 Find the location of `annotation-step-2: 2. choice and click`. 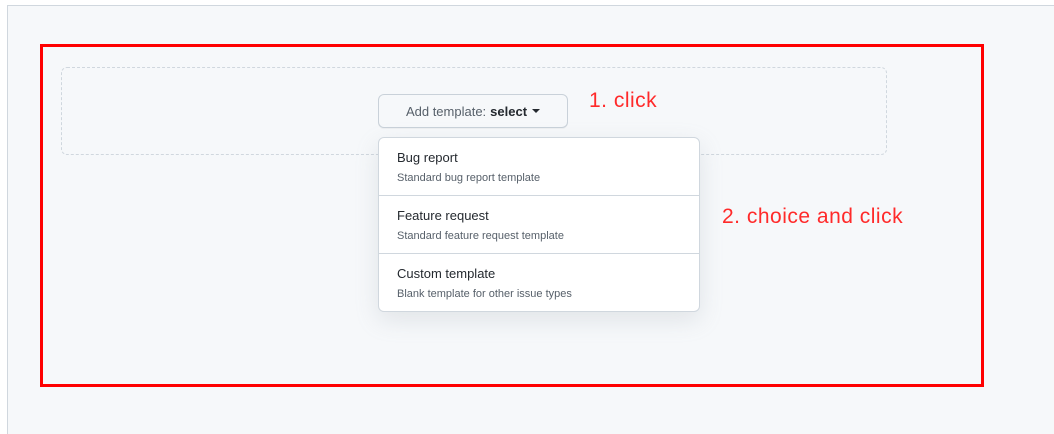

annotation-step-2: 2. choice and click is located at coordinates (813, 216).